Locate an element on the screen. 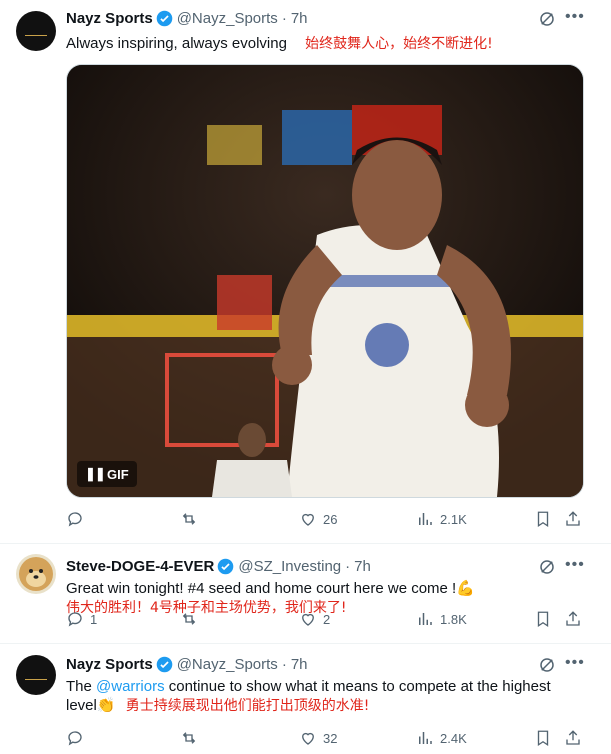  tweet-text-line-2: level👏 勇士持续展现出他们能打出顶级的水准! is located at coordinates (217, 706).